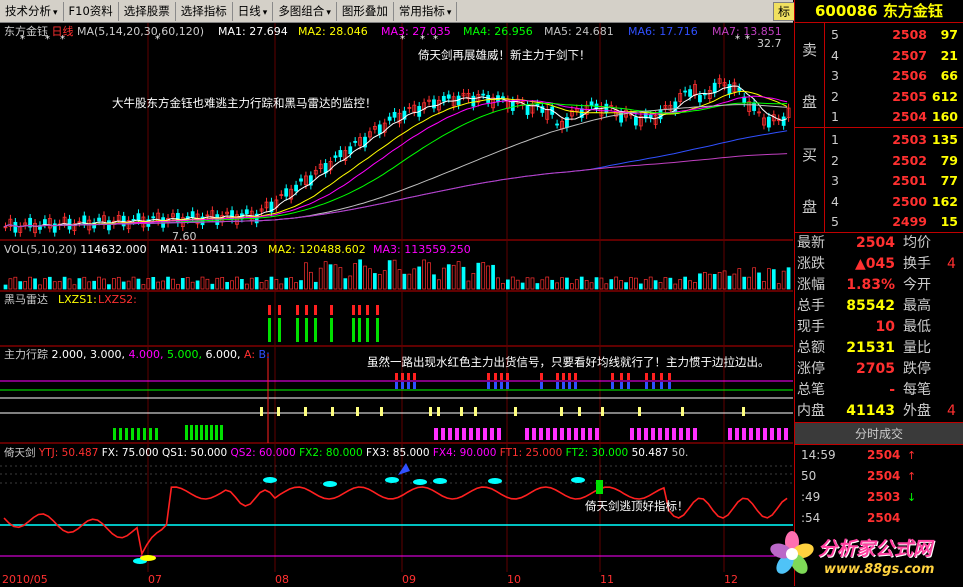 The image size is (963, 587). What do you see at coordinates (130, 453) in the screenshot?
I see `yitian-fx: FX: 75.000` at bounding box center [130, 453].